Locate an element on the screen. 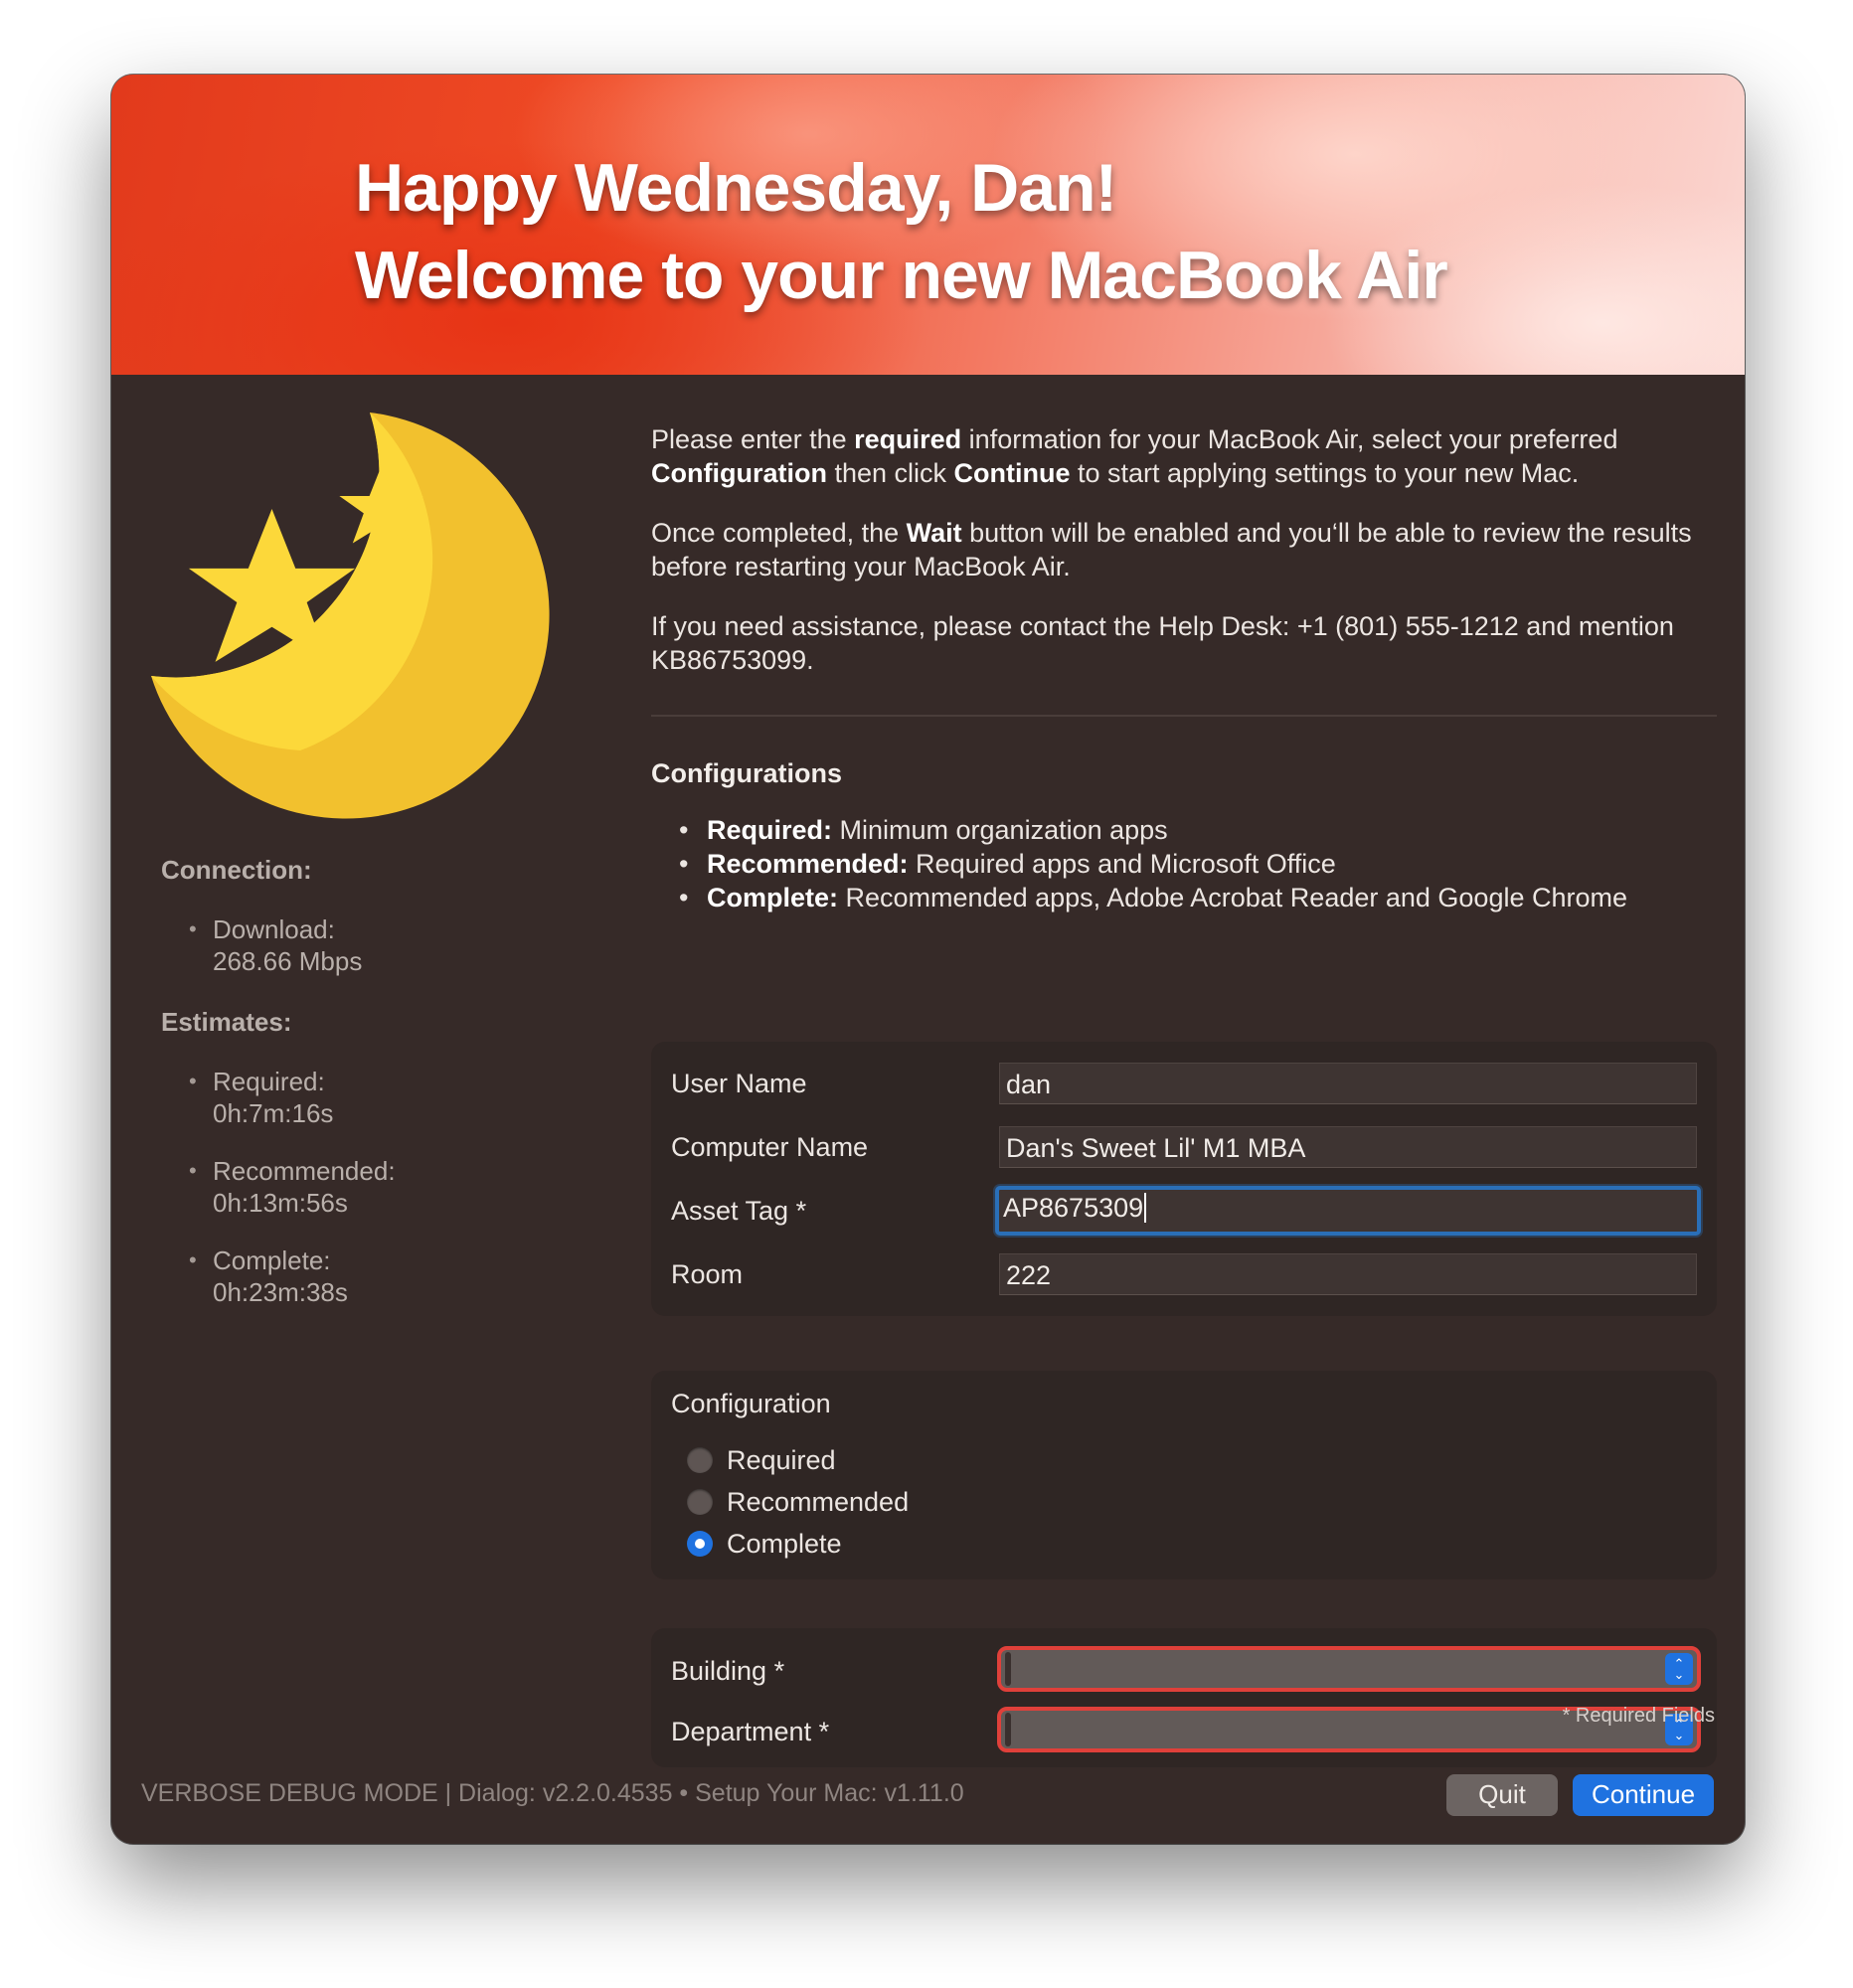  asset-tag-row: Asset Tag * AP8675309 is located at coordinates (1186, 1211).